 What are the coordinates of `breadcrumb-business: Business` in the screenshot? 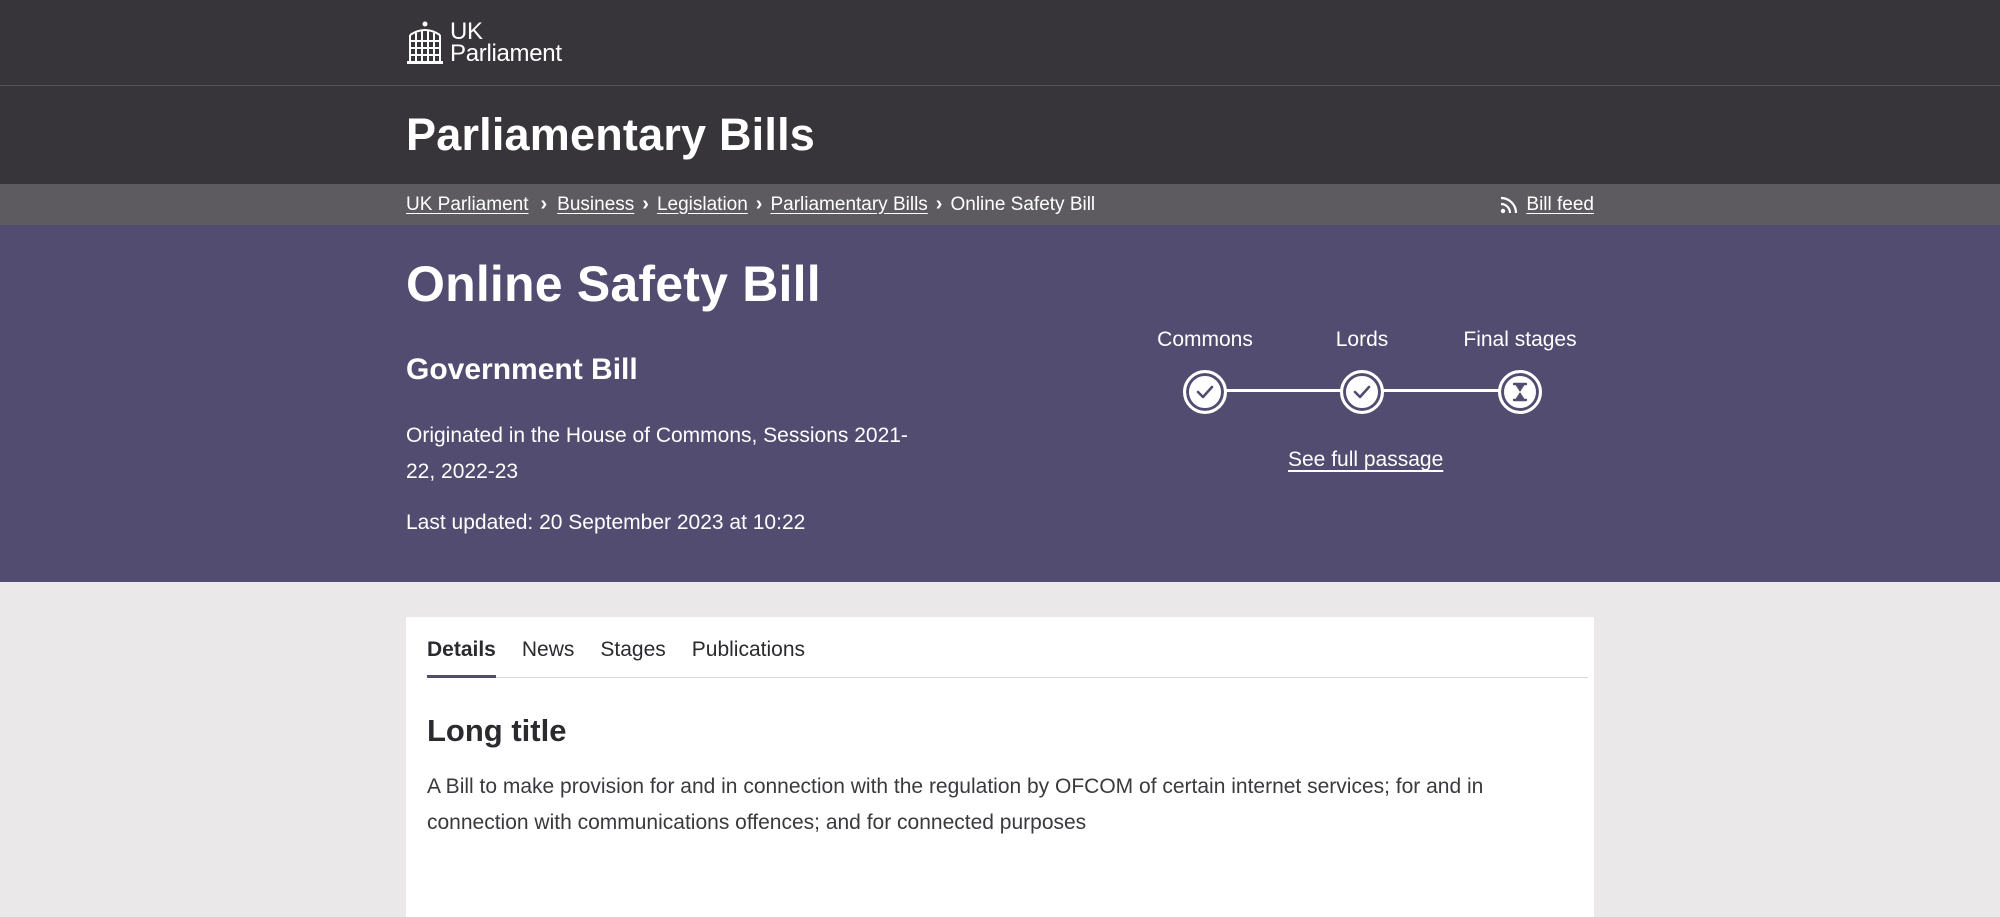 It's located at (595, 205).